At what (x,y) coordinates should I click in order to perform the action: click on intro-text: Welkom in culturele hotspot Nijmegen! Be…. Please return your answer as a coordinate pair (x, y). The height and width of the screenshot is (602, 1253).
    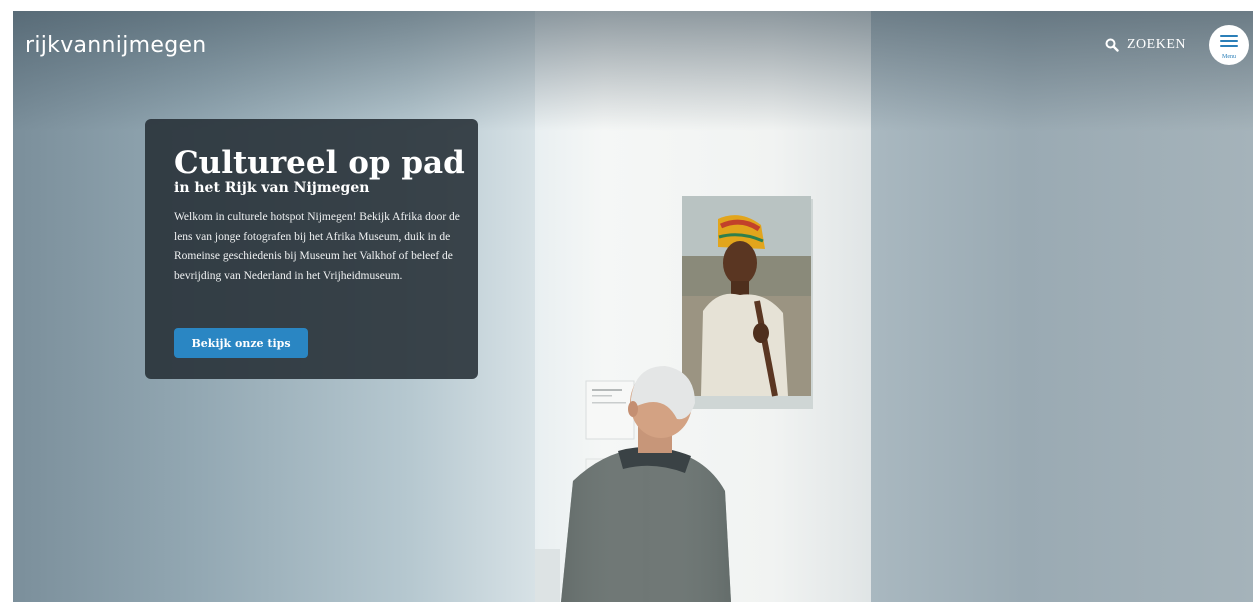
    Looking at the image, I should click on (317, 246).